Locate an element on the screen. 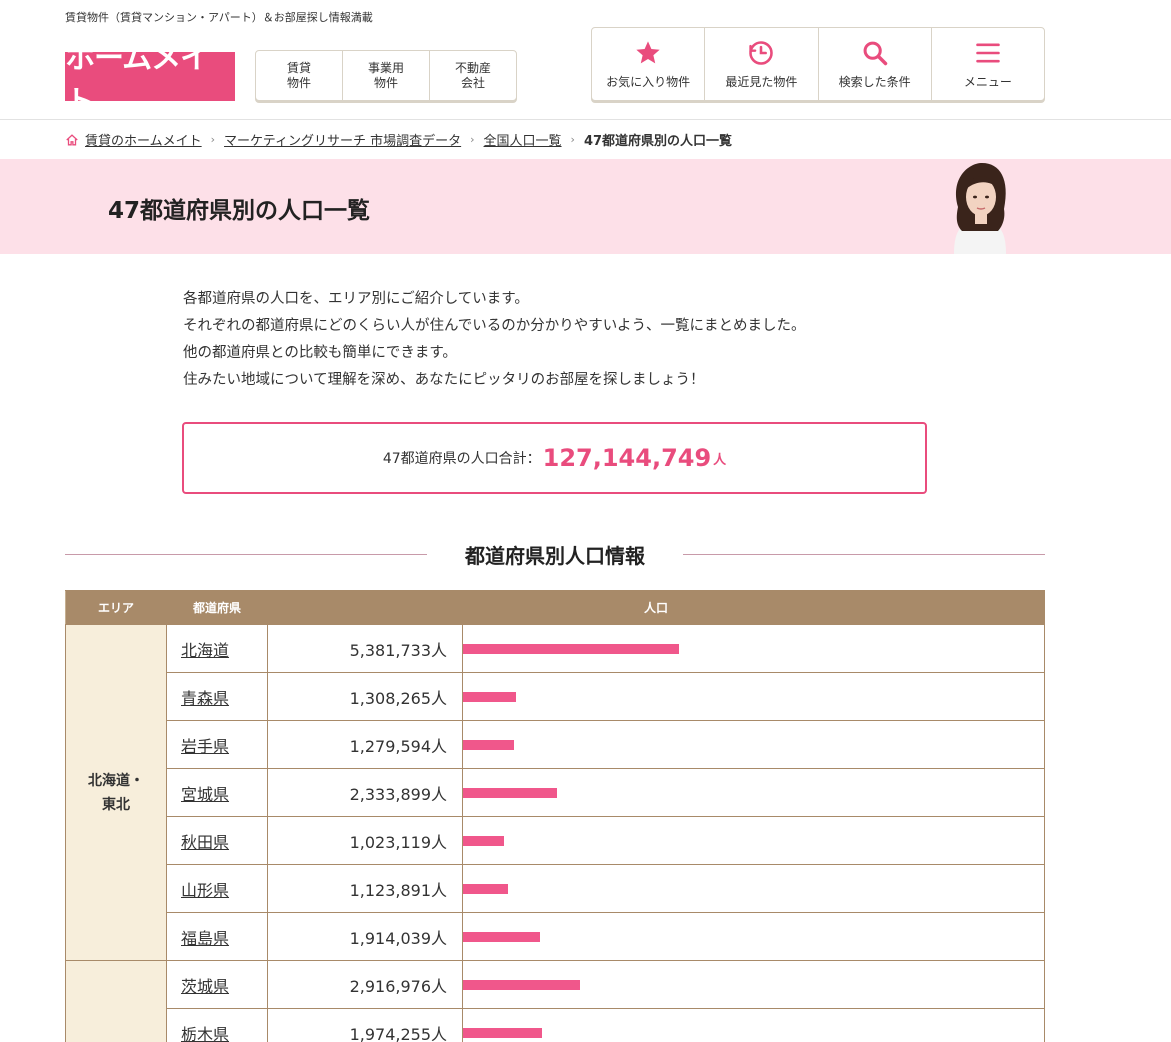 The width and height of the screenshot is (1171, 1042). search-icon is located at coordinates (875, 53).